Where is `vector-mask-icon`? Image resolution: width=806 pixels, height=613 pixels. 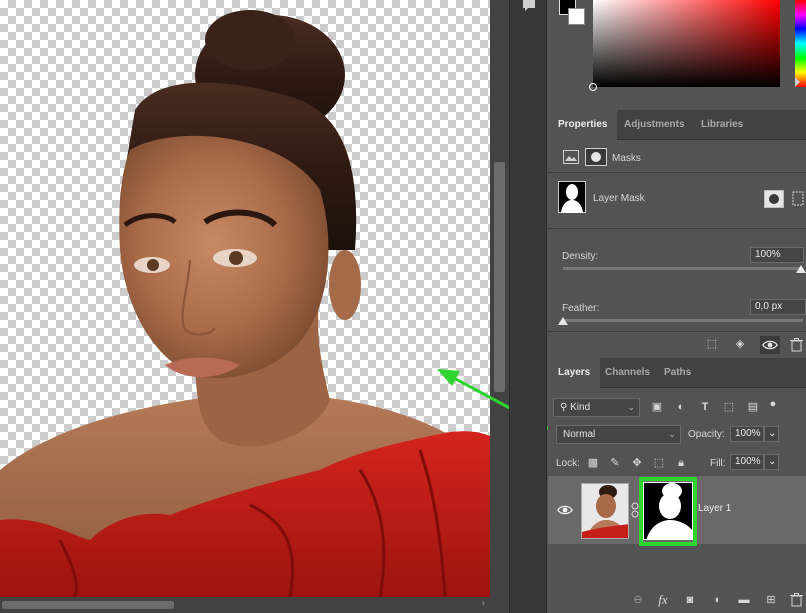 vector-mask-icon is located at coordinates (799, 199).